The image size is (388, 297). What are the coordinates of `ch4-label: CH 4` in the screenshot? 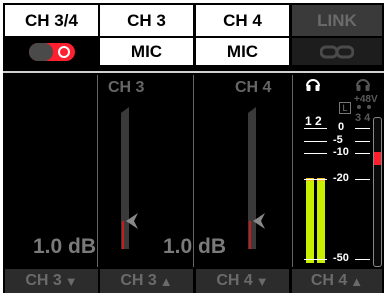 It's located at (253, 87).